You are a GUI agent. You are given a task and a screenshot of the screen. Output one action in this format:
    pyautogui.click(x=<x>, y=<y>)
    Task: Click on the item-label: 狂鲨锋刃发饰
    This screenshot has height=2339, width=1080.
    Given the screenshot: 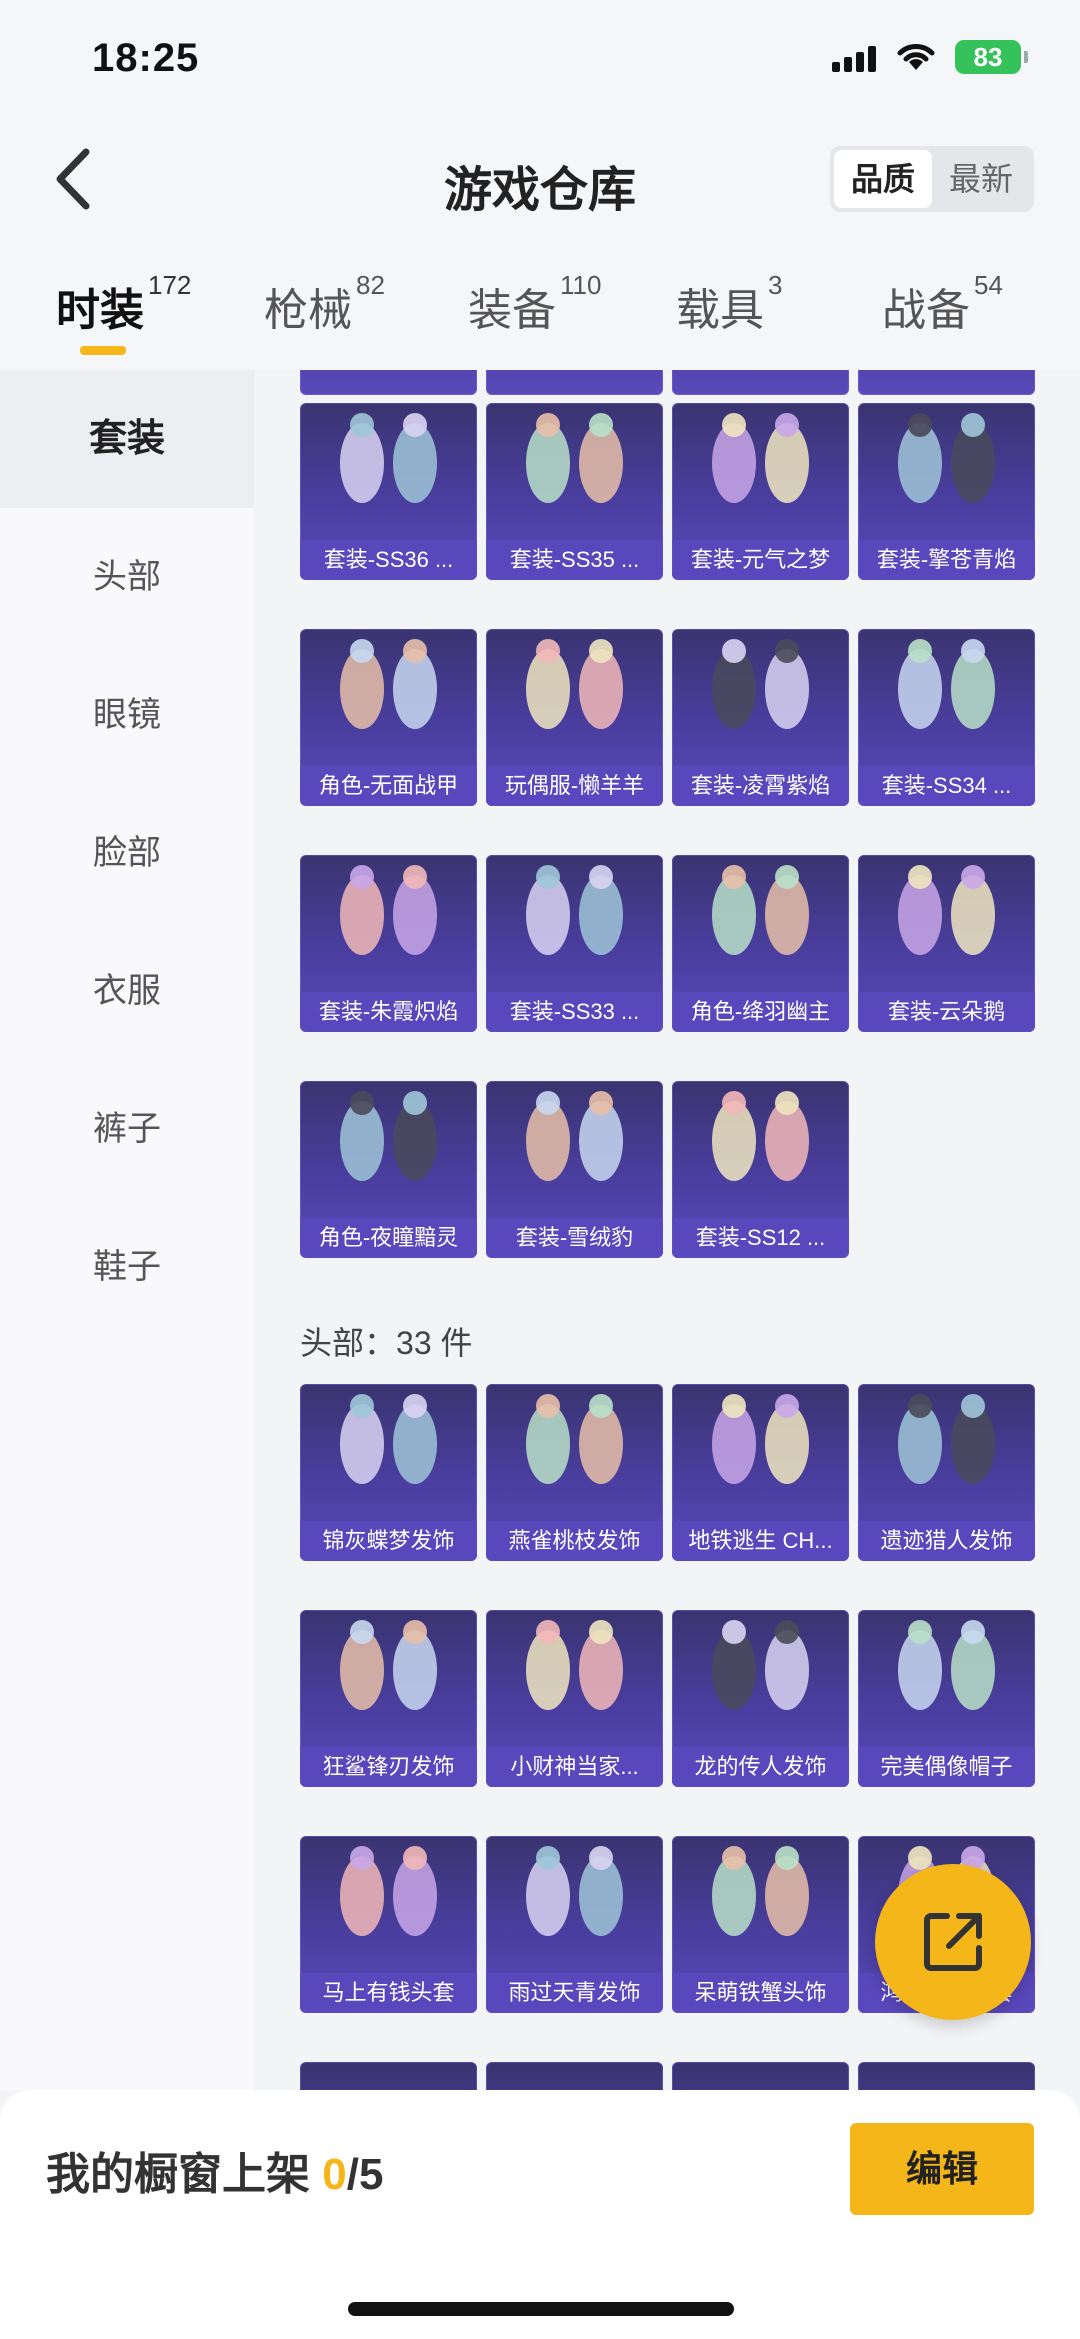 What is the action you would take?
    pyautogui.click(x=388, y=1767)
    